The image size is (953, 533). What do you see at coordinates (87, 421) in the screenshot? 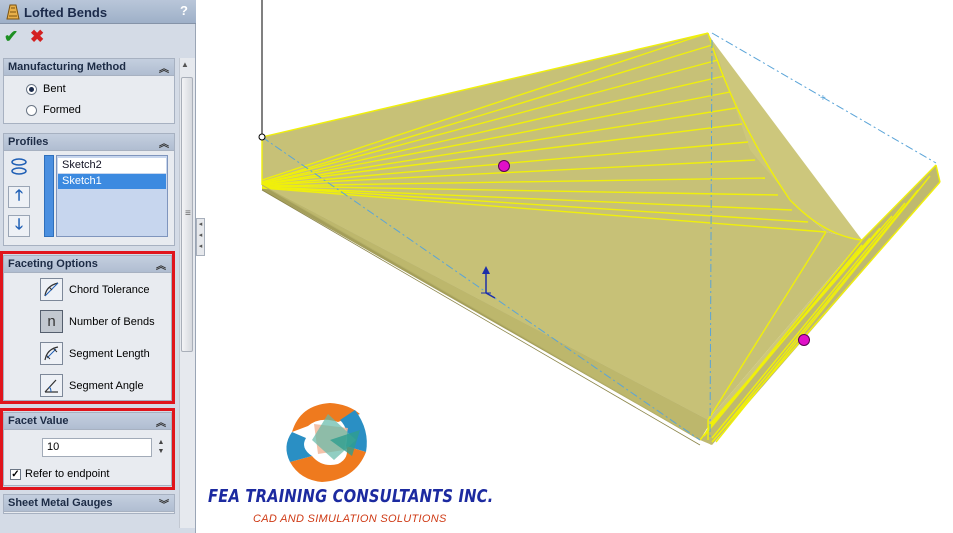
I see `facet-value-header: Facet Value ︽` at bounding box center [87, 421].